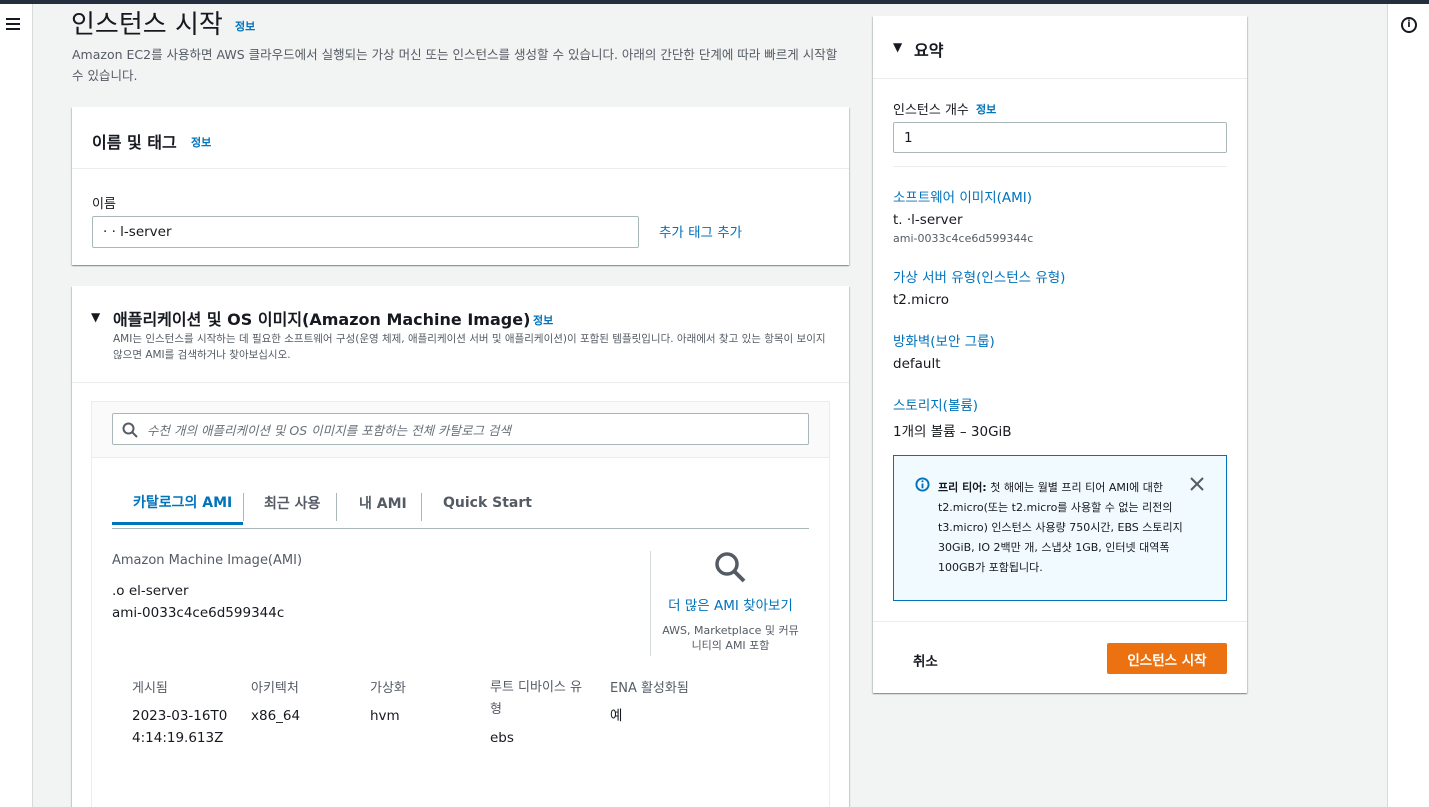  Describe the element at coordinates (944, 340) in the screenshot. I see `summary-firewall-link: 방화벽(보안 그룹)` at that location.